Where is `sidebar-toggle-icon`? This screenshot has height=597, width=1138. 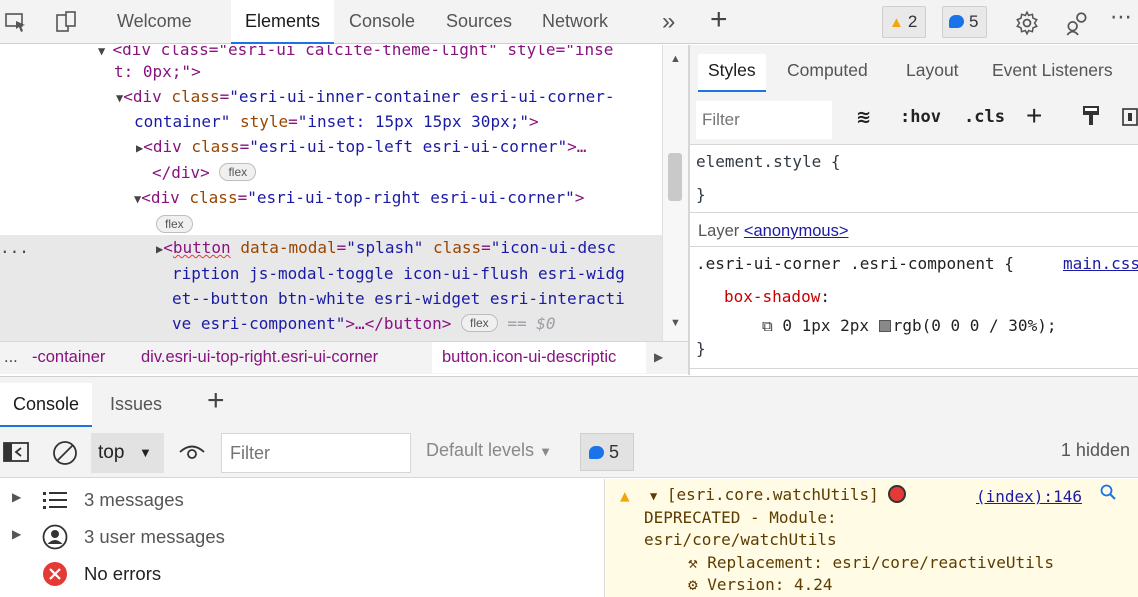
sidebar-toggle-icon is located at coordinates (1130, 119).